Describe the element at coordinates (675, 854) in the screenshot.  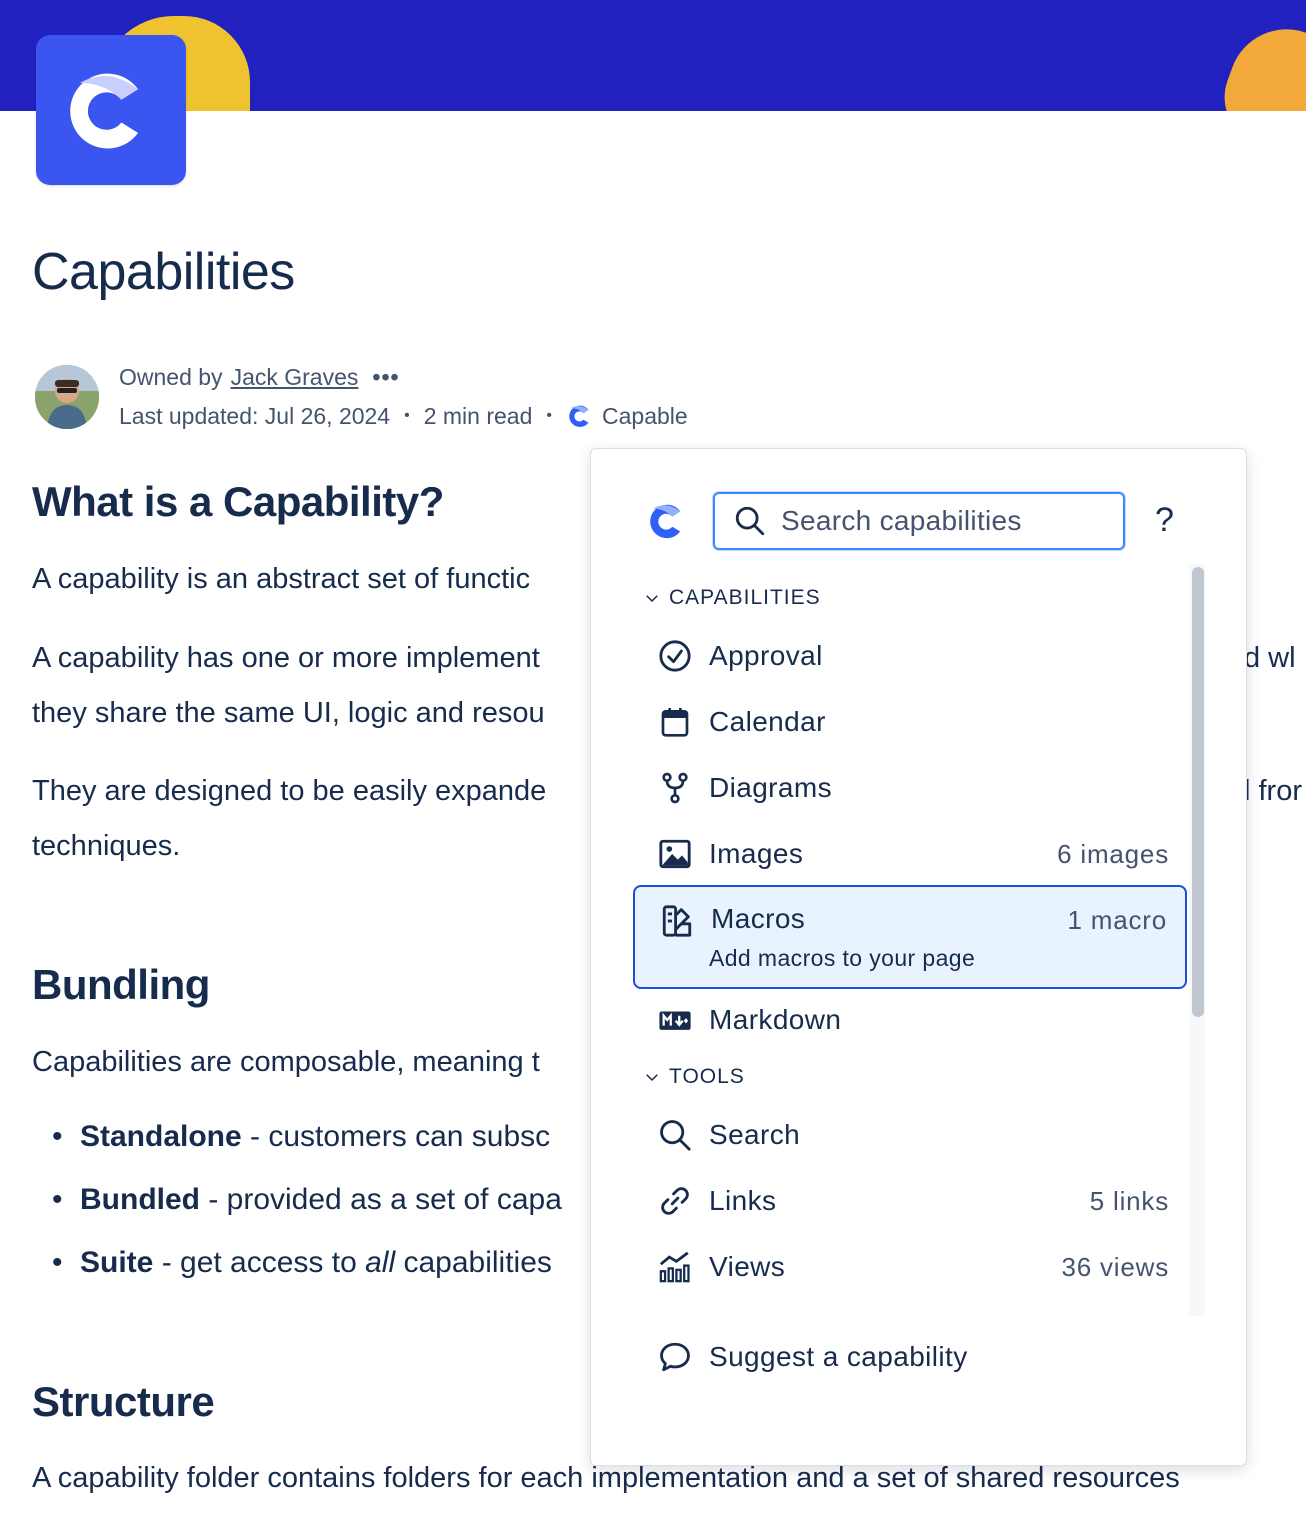
I see `image-icon` at that location.